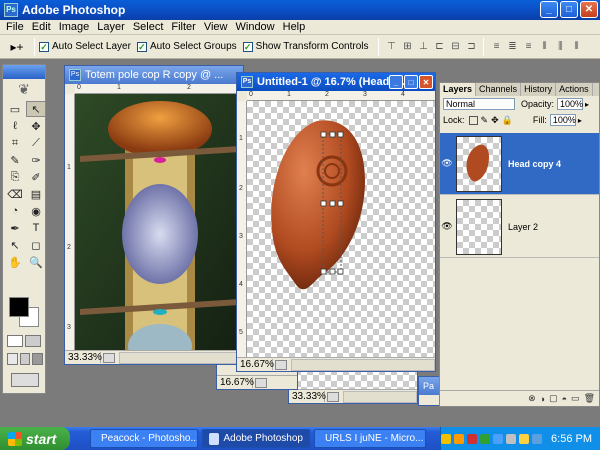 Image resolution: width=600 pixels, height=450 pixels. Describe the element at coordinates (534, 164) in the screenshot. I see `layer-name: Head copy 4` at that location.